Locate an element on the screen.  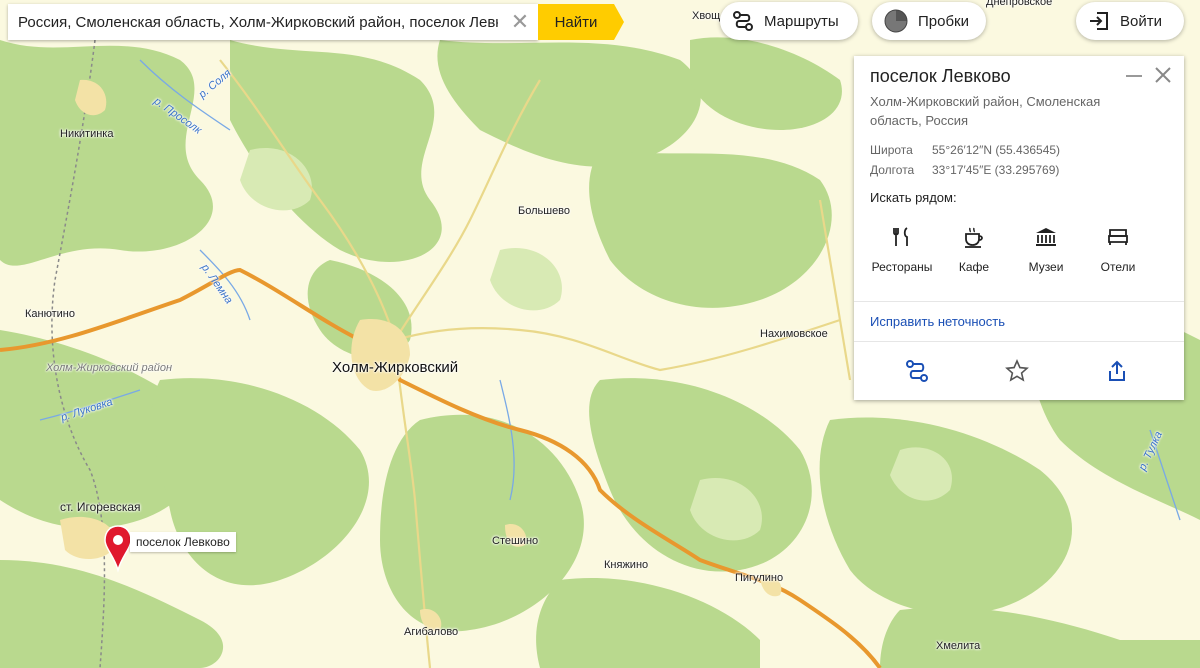
category-label: Отели is located at coordinates (1118, 267).